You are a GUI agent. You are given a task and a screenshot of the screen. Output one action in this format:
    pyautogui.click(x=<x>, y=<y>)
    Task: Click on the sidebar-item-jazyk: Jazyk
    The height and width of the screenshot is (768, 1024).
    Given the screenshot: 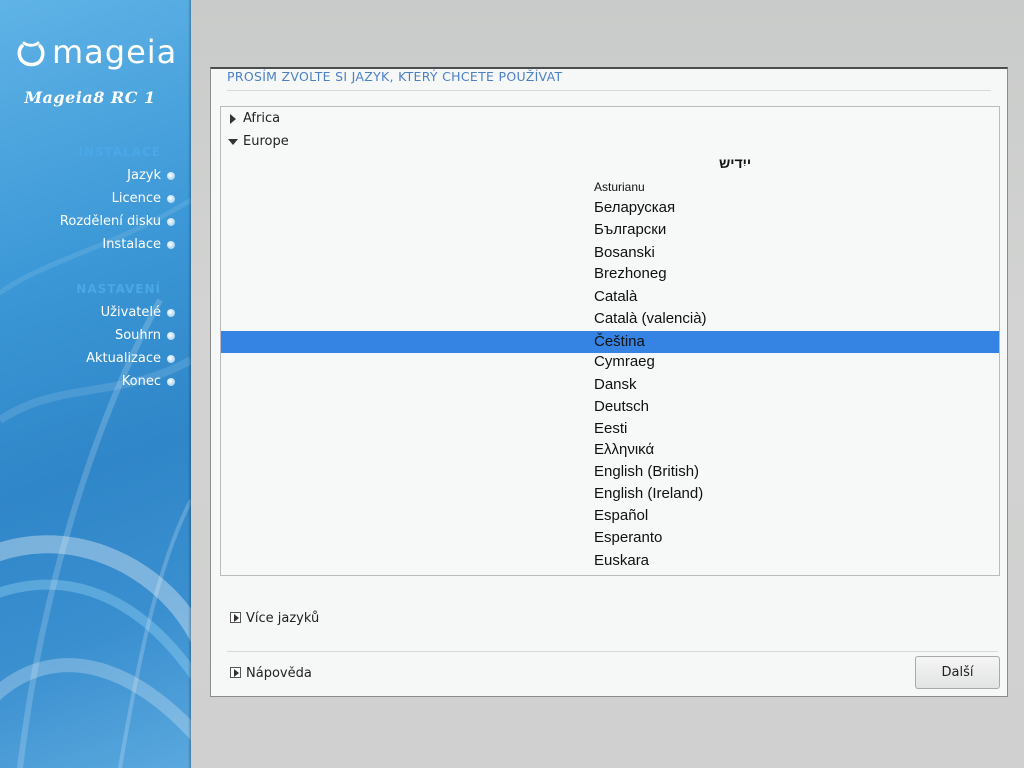 What is the action you would take?
    pyautogui.click(x=151, y=176)
    